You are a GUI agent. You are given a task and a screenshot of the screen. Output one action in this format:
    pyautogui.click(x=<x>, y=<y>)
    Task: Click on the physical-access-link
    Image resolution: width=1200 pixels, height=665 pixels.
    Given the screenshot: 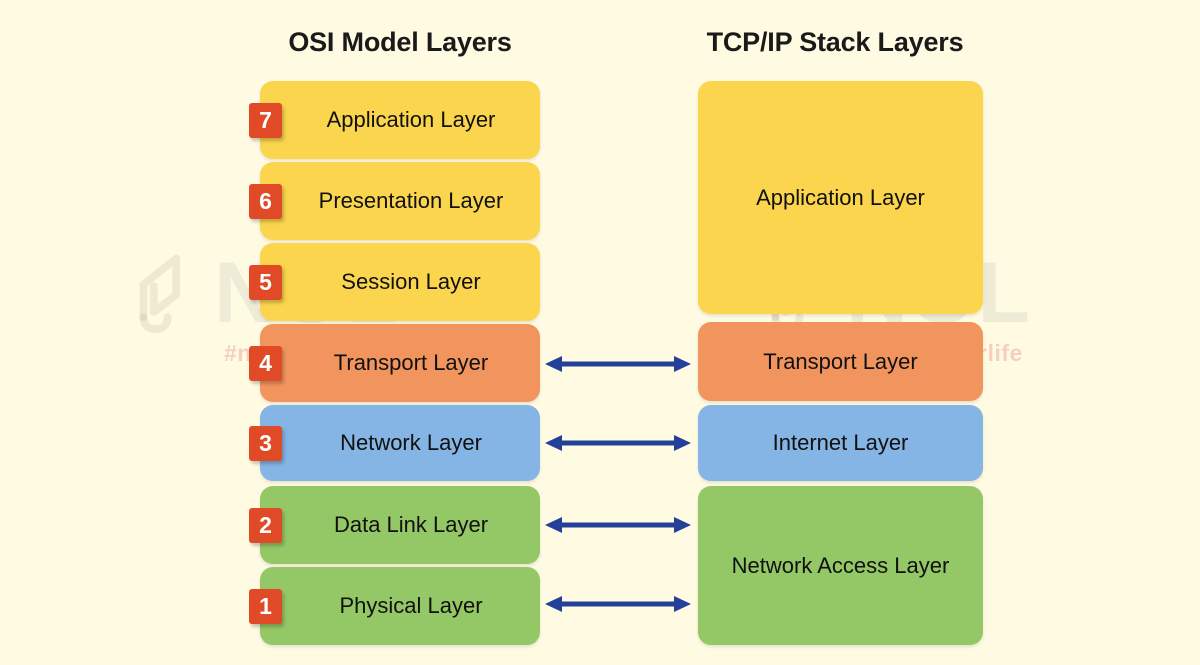 What is the action you would take?
    pyautogui.click(x=618, y=604)
    